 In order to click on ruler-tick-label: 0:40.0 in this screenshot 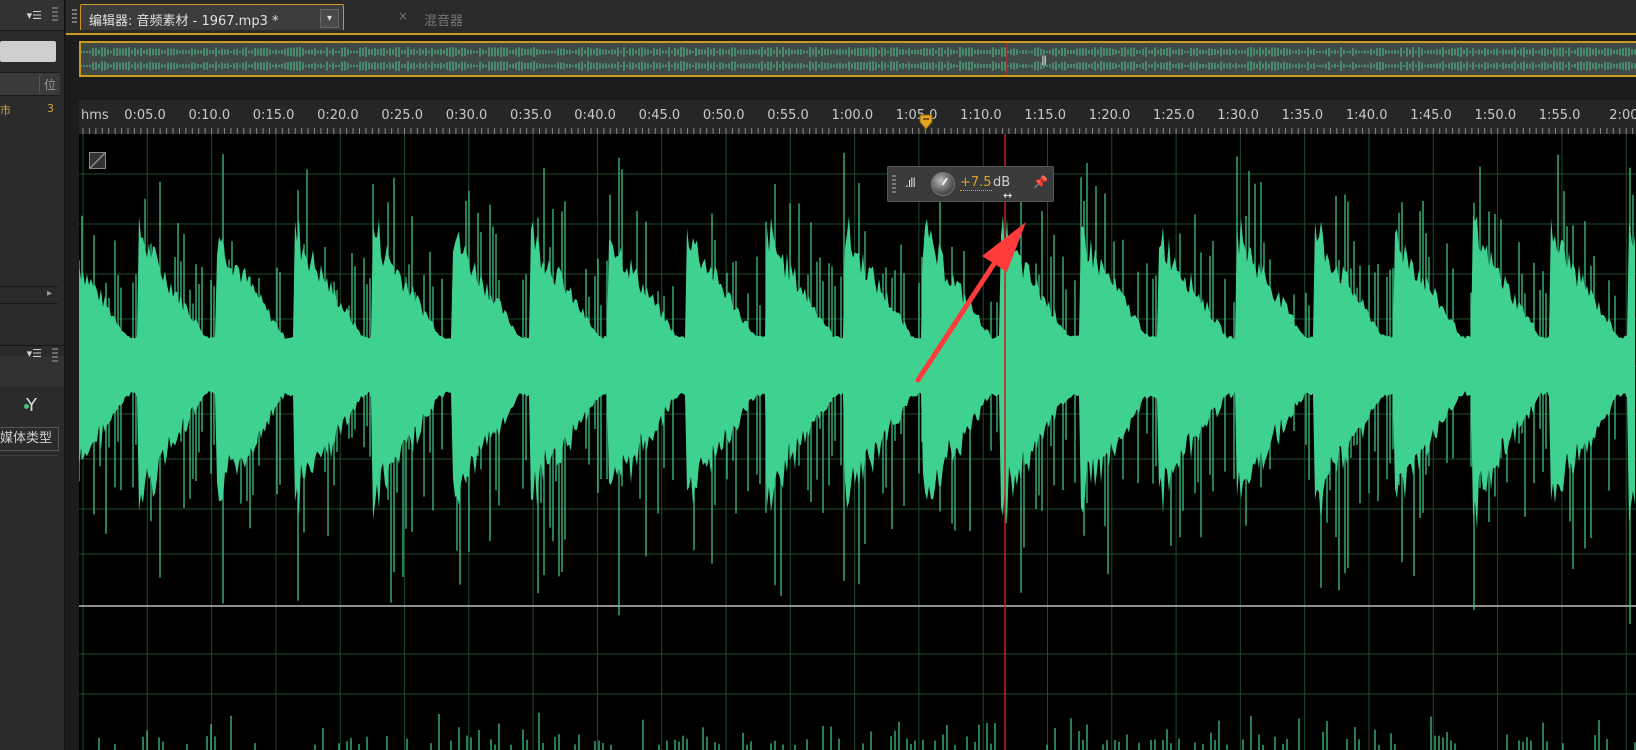, I will do `click(595, 115)`.